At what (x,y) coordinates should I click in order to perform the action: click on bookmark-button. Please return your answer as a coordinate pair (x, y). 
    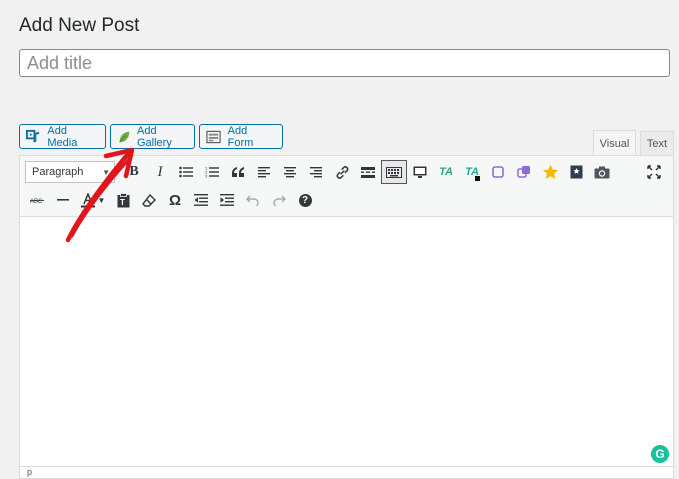
    Looking at the image, I should click on (576, 172).